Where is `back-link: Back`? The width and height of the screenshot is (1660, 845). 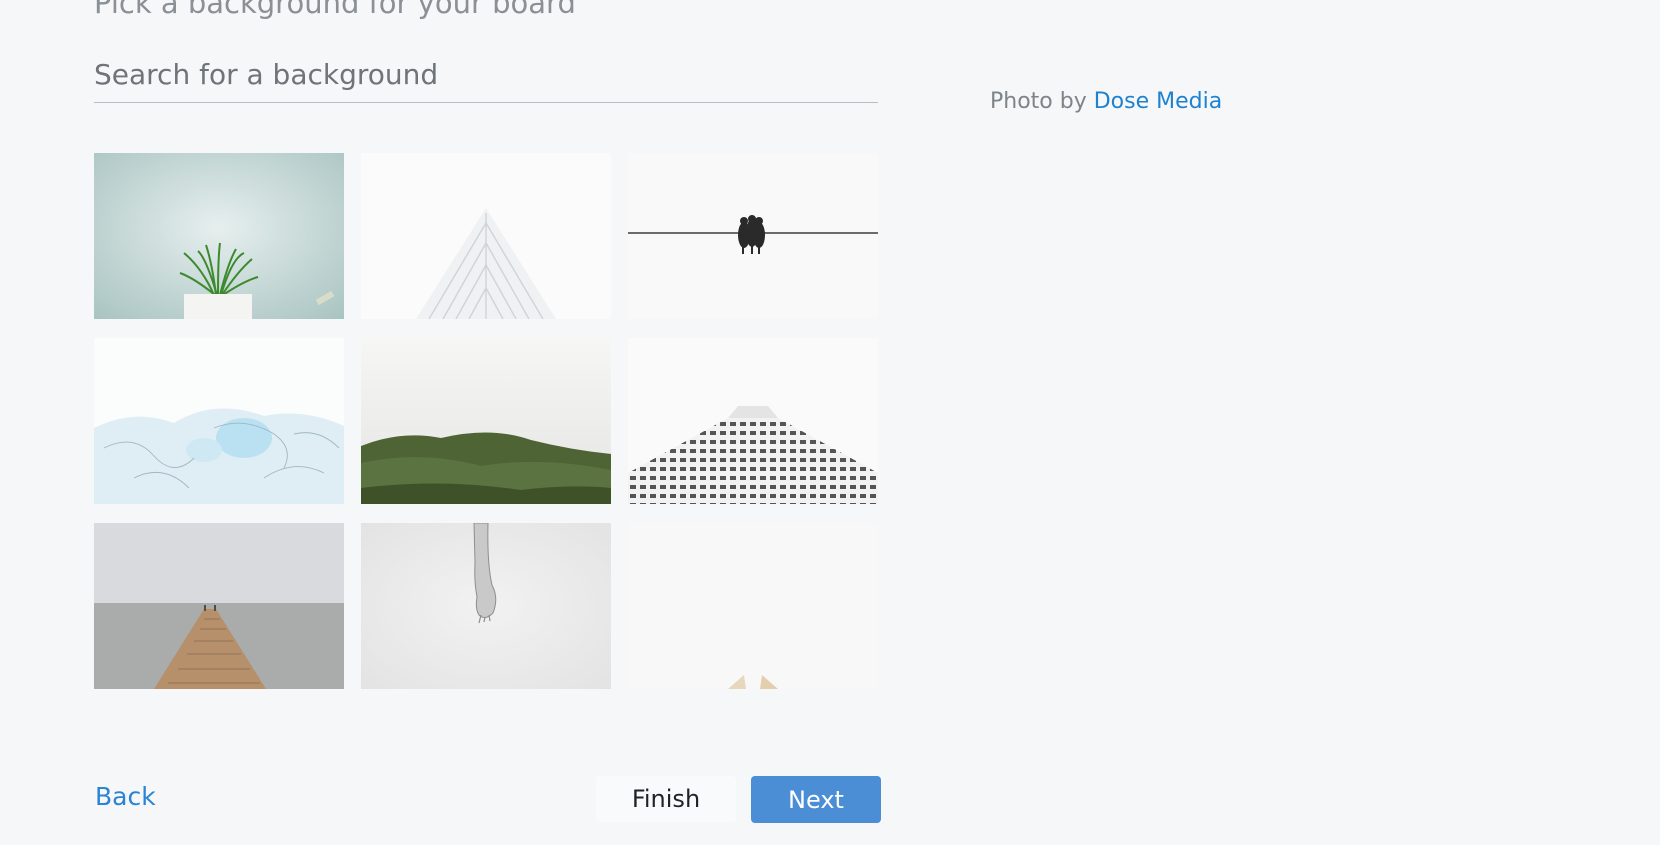 back-link: Back is located at coordinates (125, 796).